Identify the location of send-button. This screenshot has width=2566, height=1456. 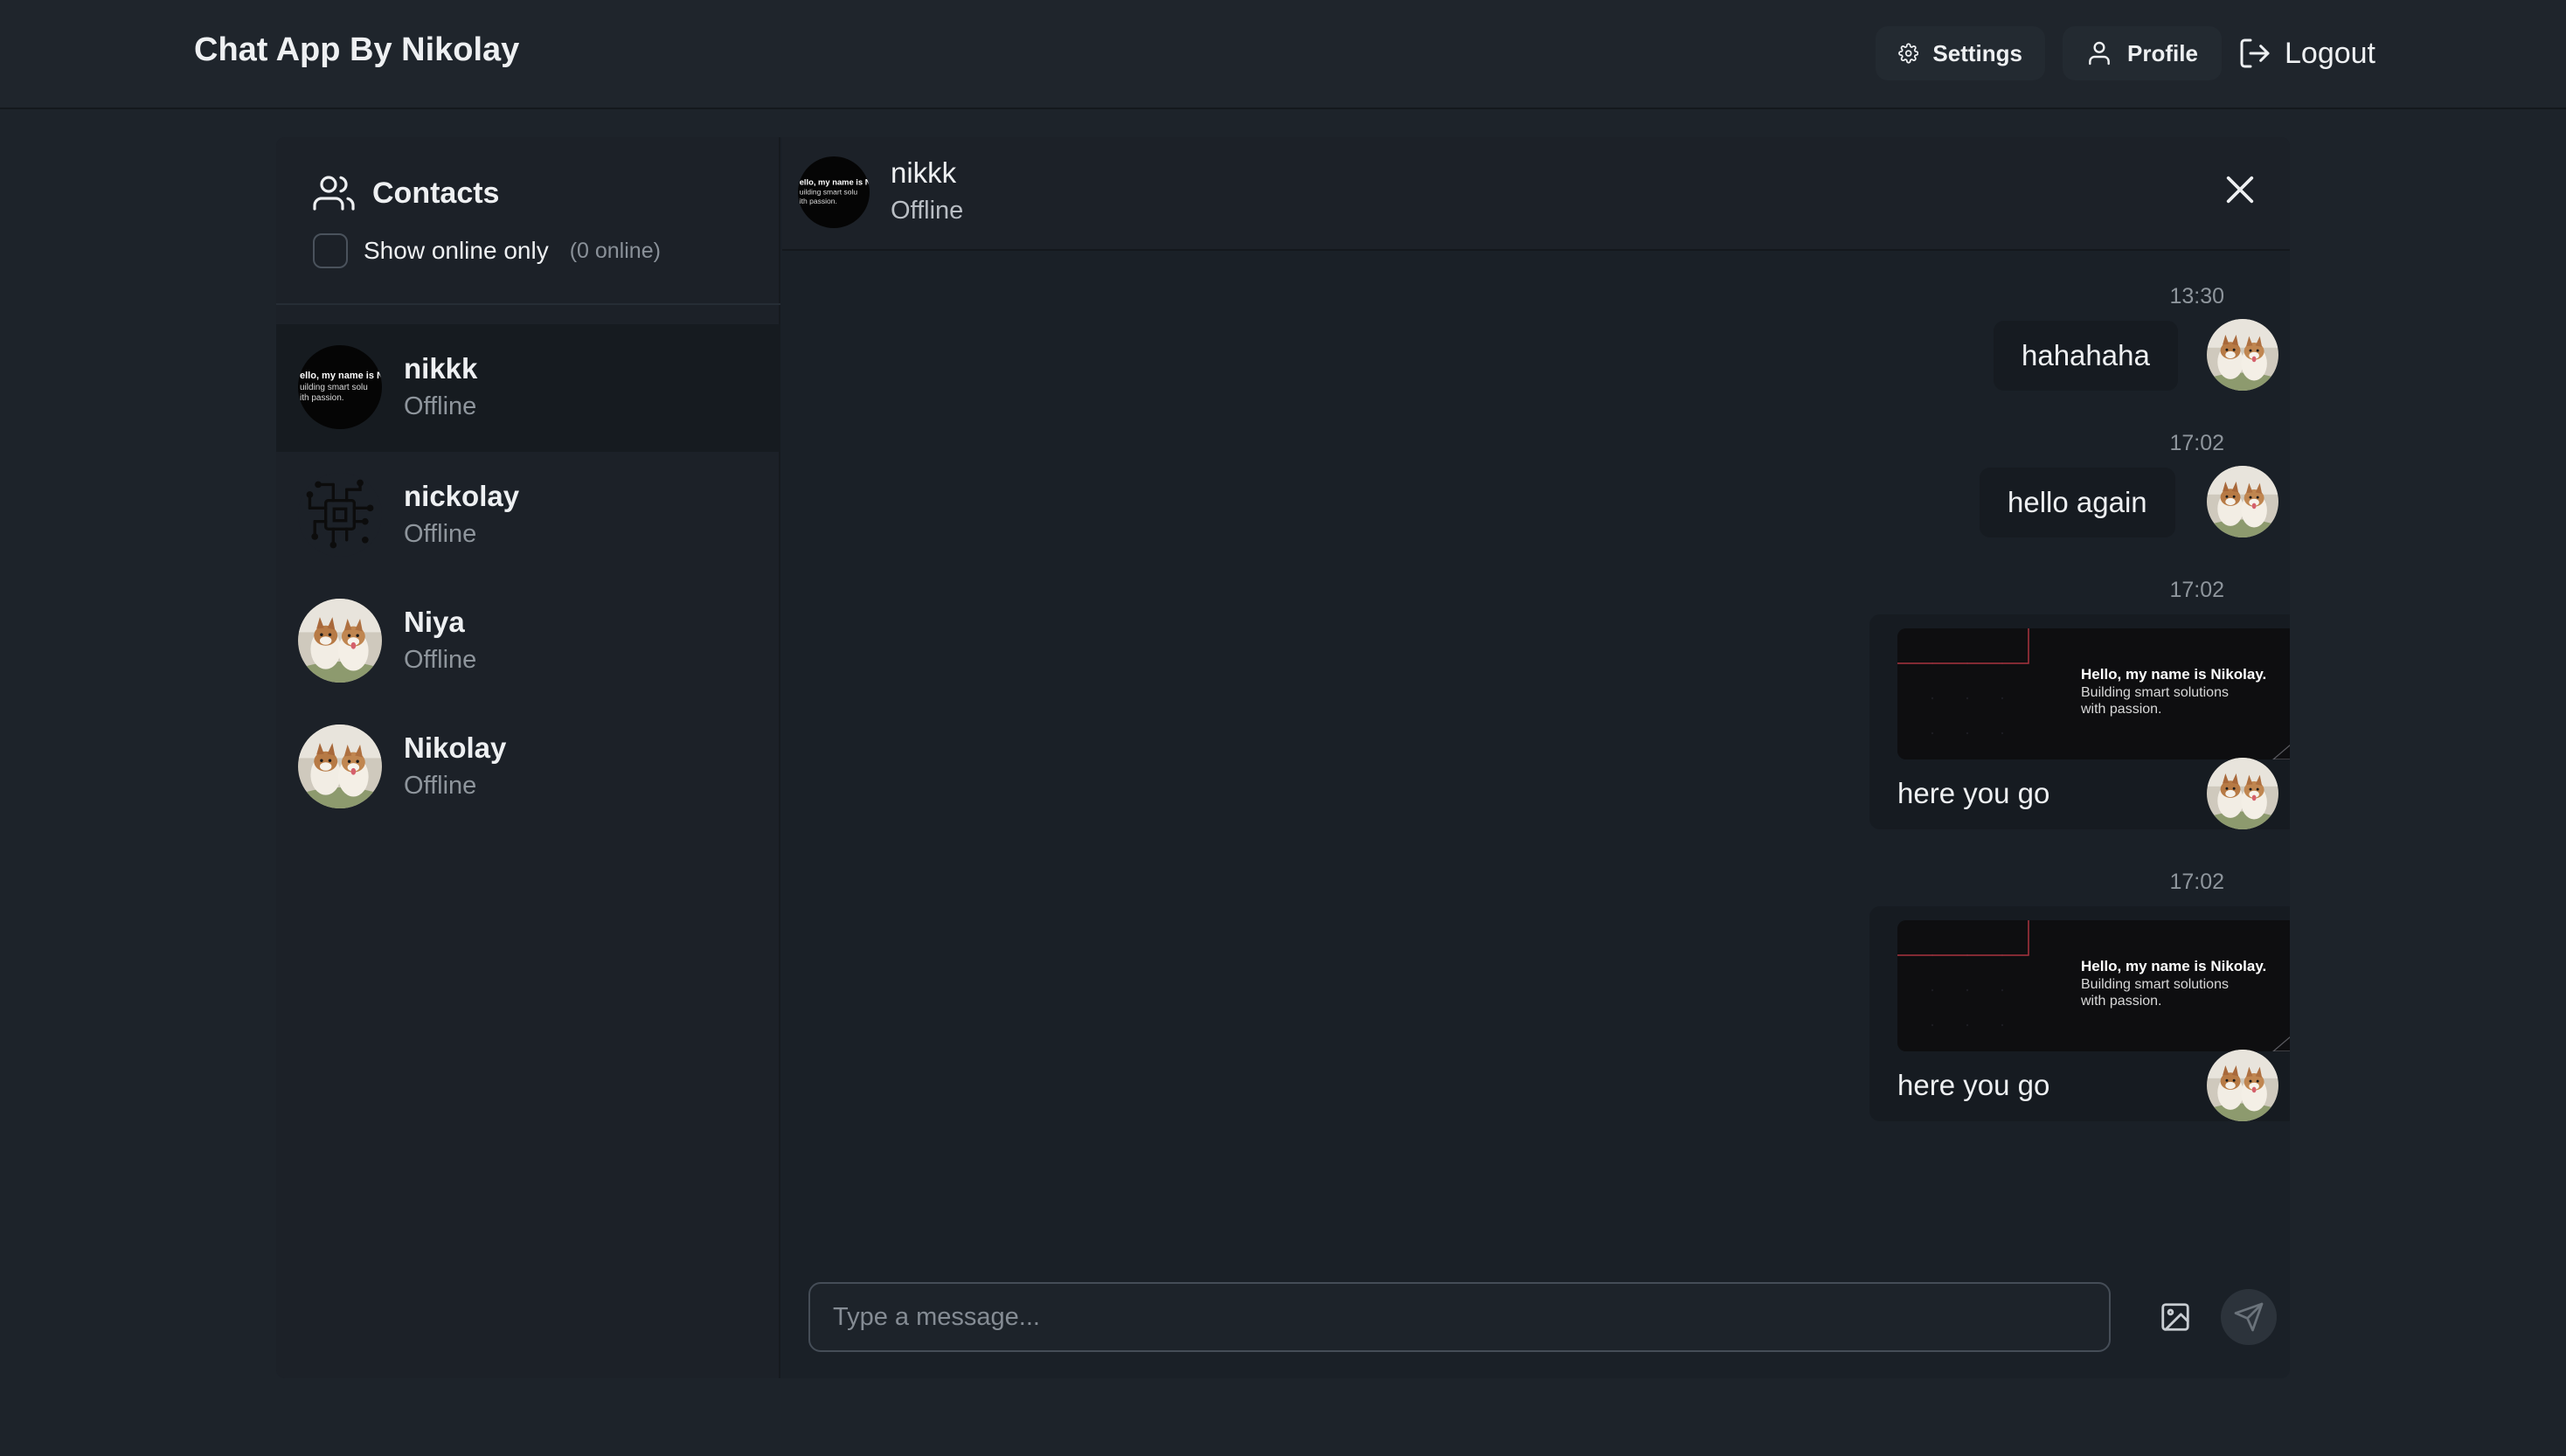
(2249, 1317).